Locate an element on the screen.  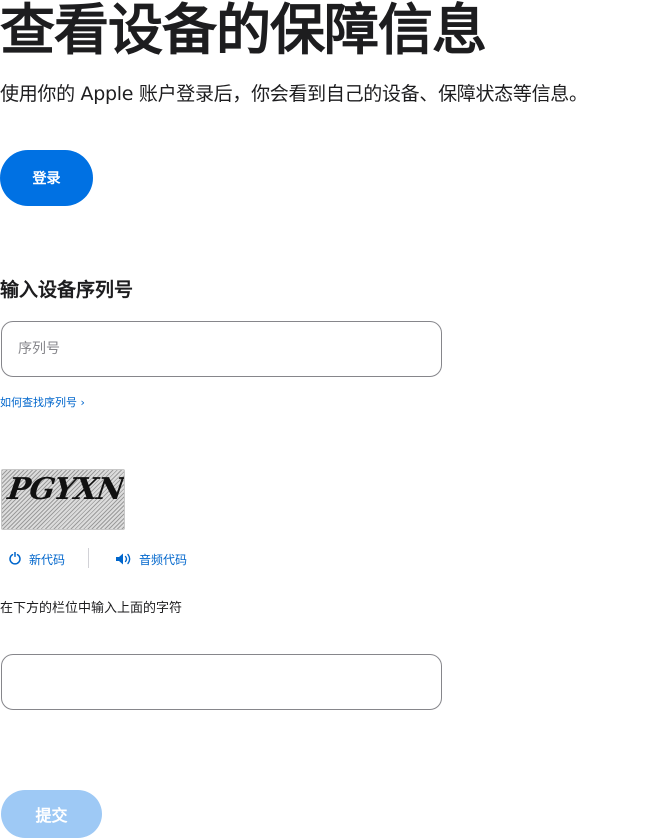
refresh-icon is located at coordinates (15, 558).